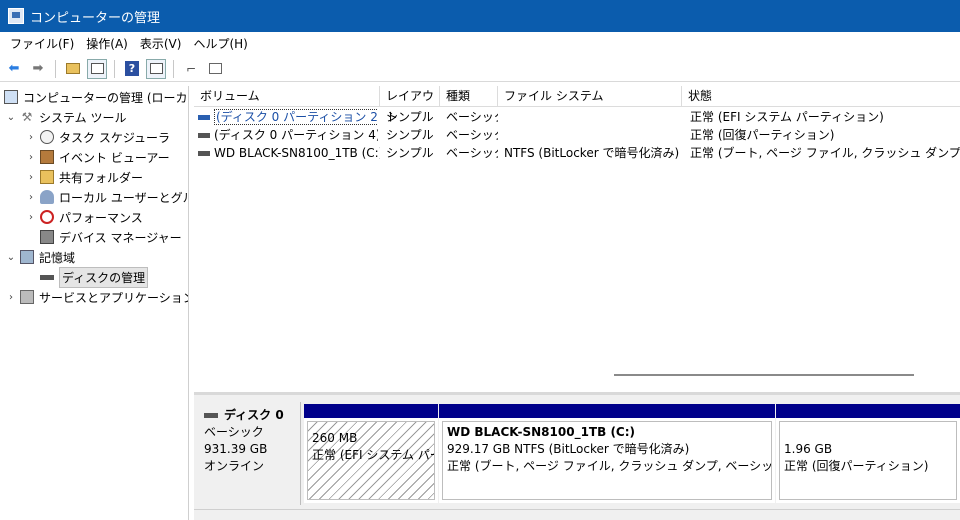  Describe the element at coordinates (84, 177) in the screenshot. I see `tree-item-shared-folders: › 共有フォルダー` at that location.